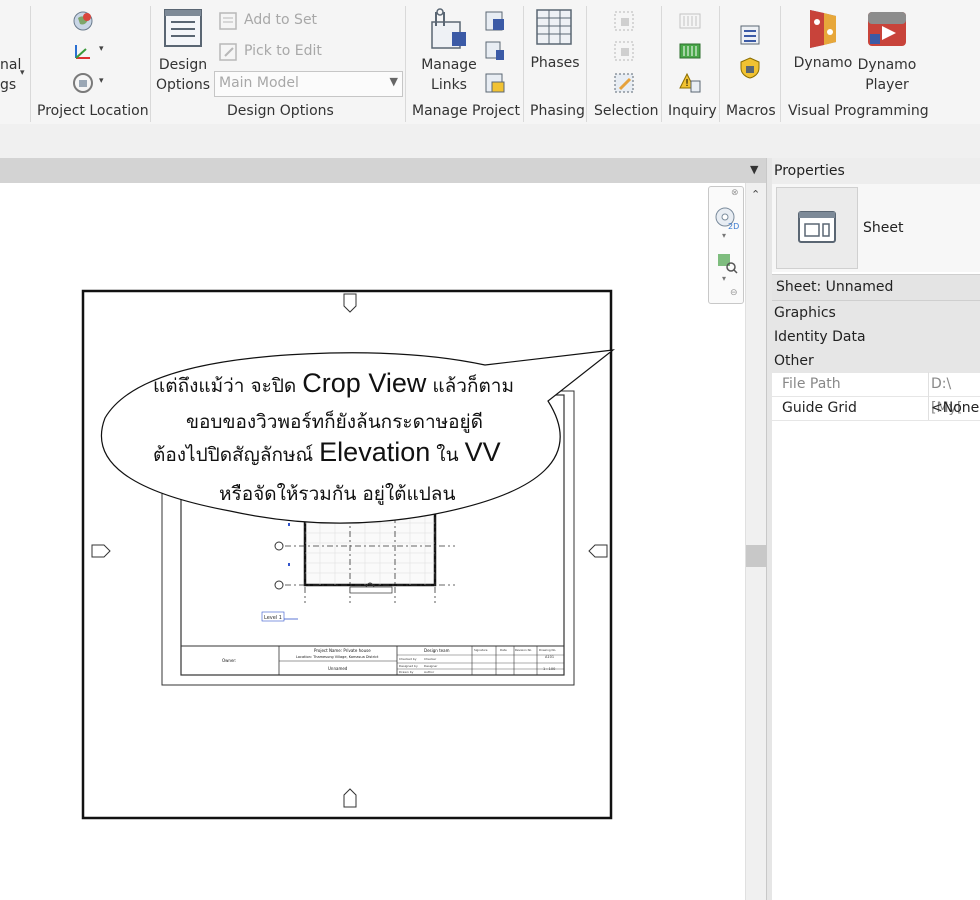  Describe the element at coordinates (754, 169) in the screenshot. I see `view-dropdown-arrow-icon: ▼` at that location.